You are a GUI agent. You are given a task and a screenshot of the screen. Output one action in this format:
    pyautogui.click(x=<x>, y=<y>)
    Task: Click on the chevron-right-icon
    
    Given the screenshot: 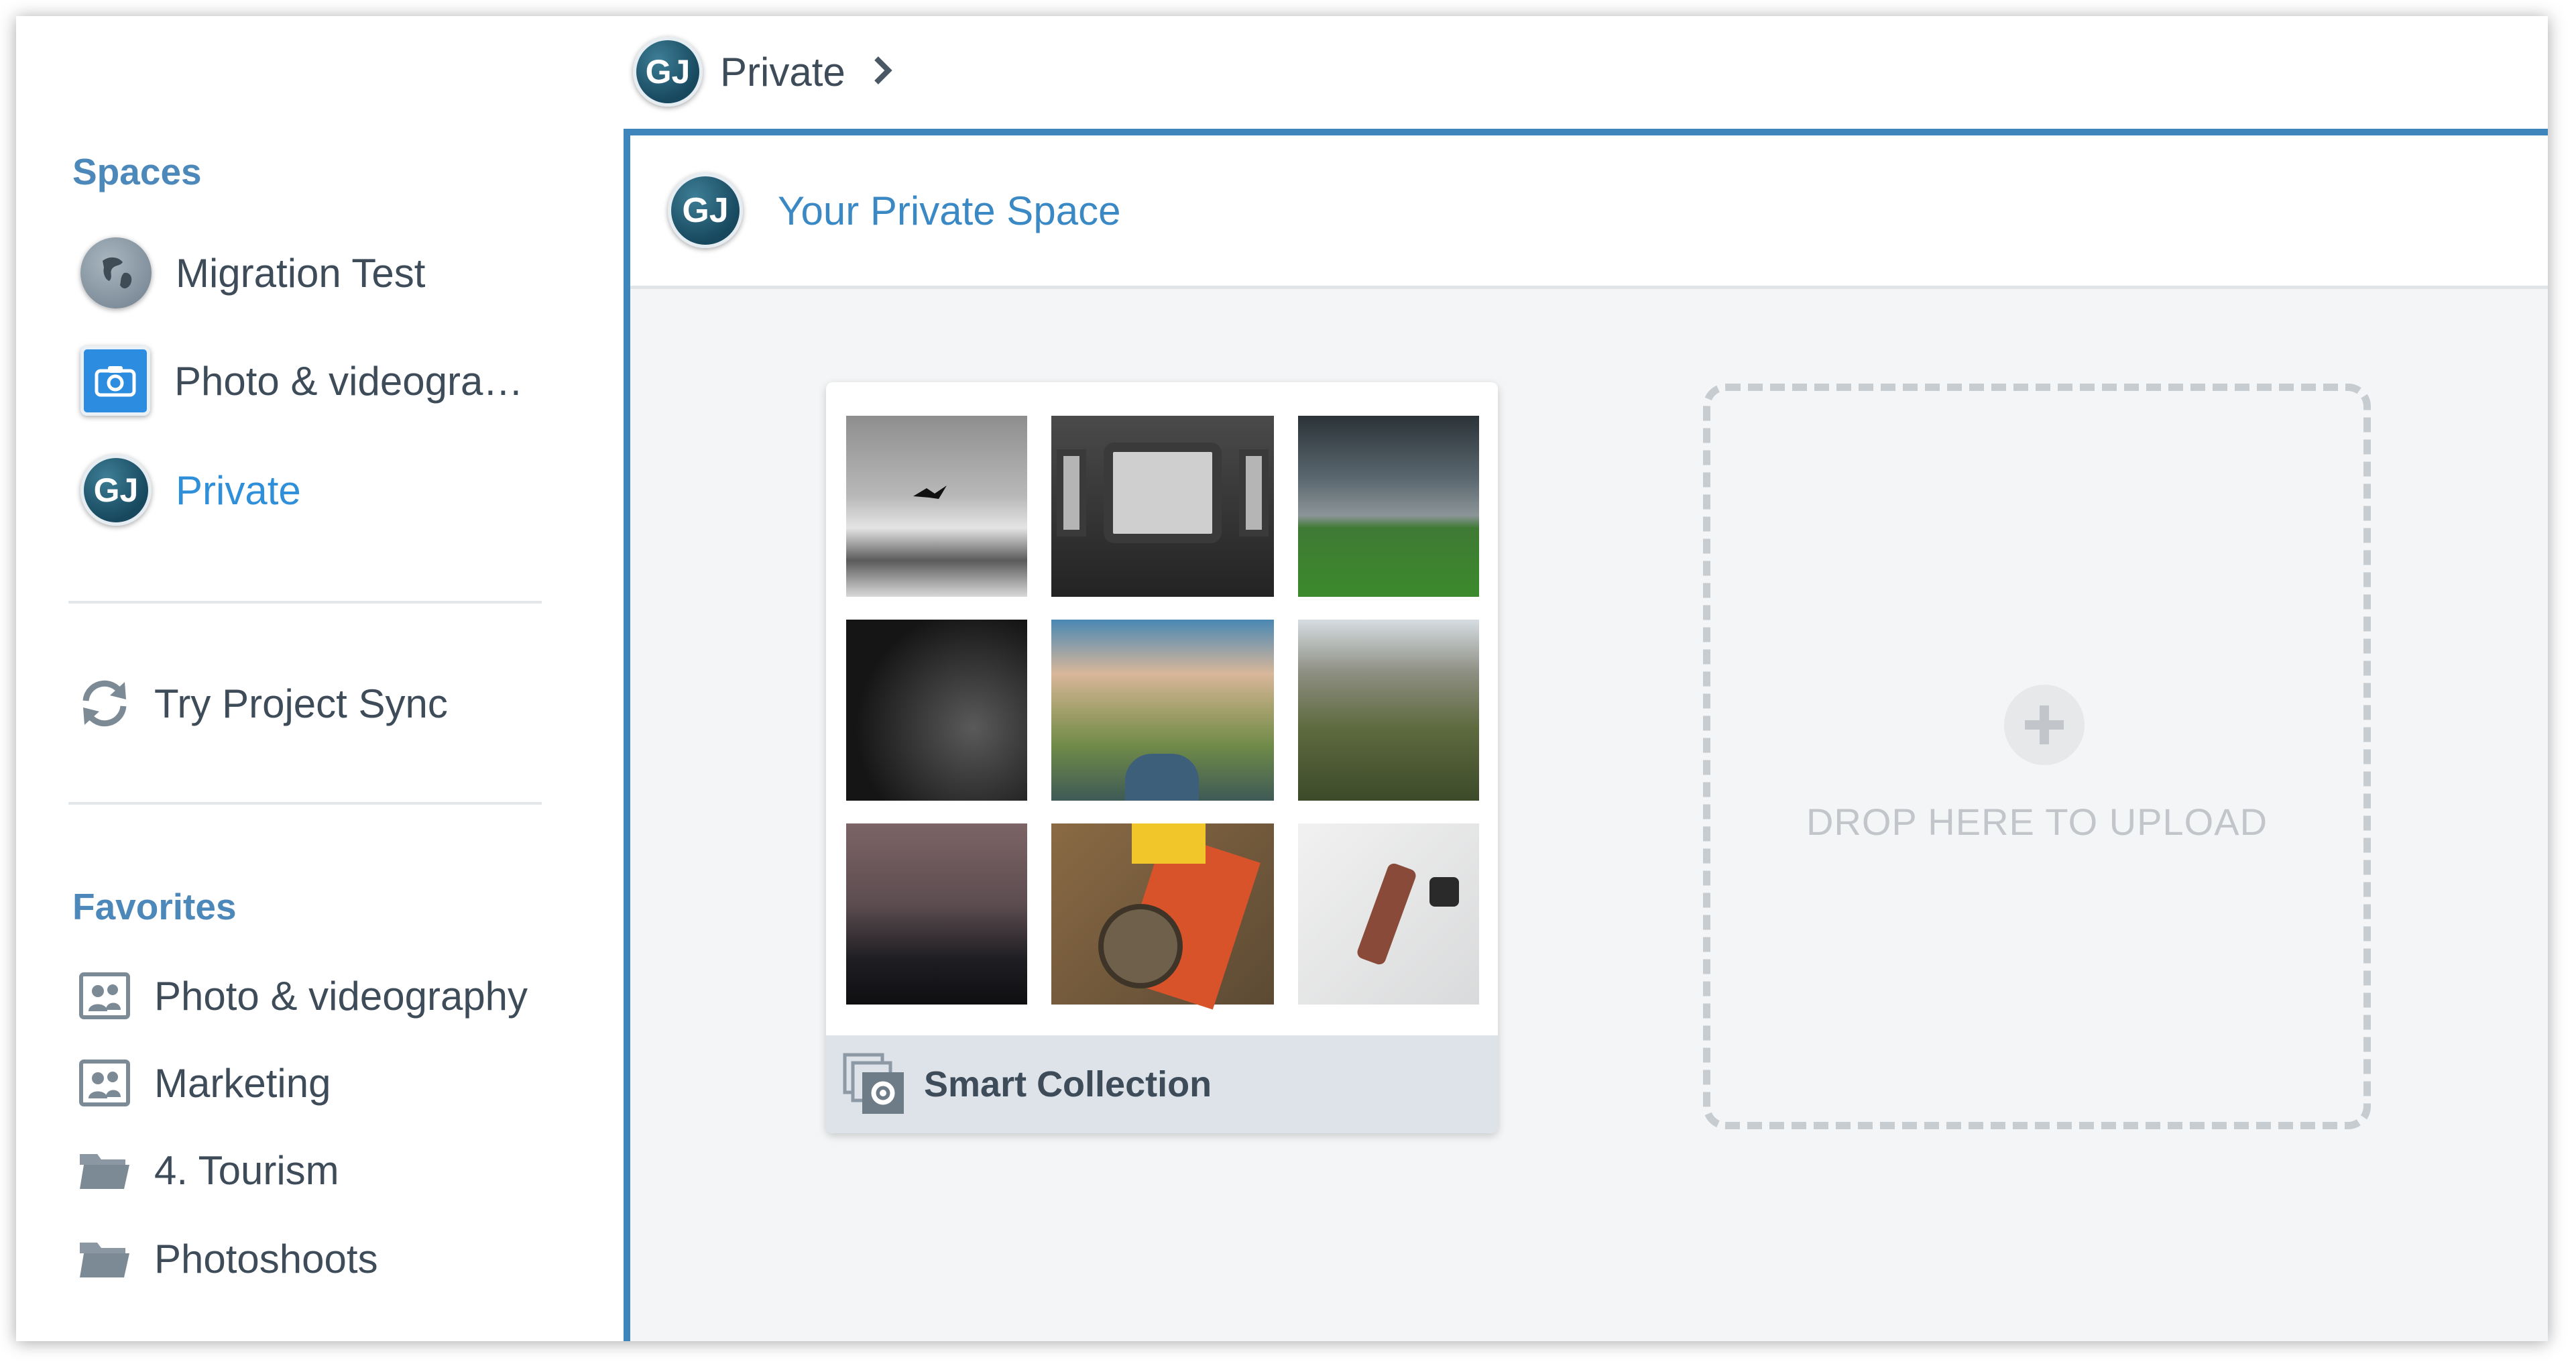 What is the action you would take?
    pyautogui.click(x=882, y=72)
    